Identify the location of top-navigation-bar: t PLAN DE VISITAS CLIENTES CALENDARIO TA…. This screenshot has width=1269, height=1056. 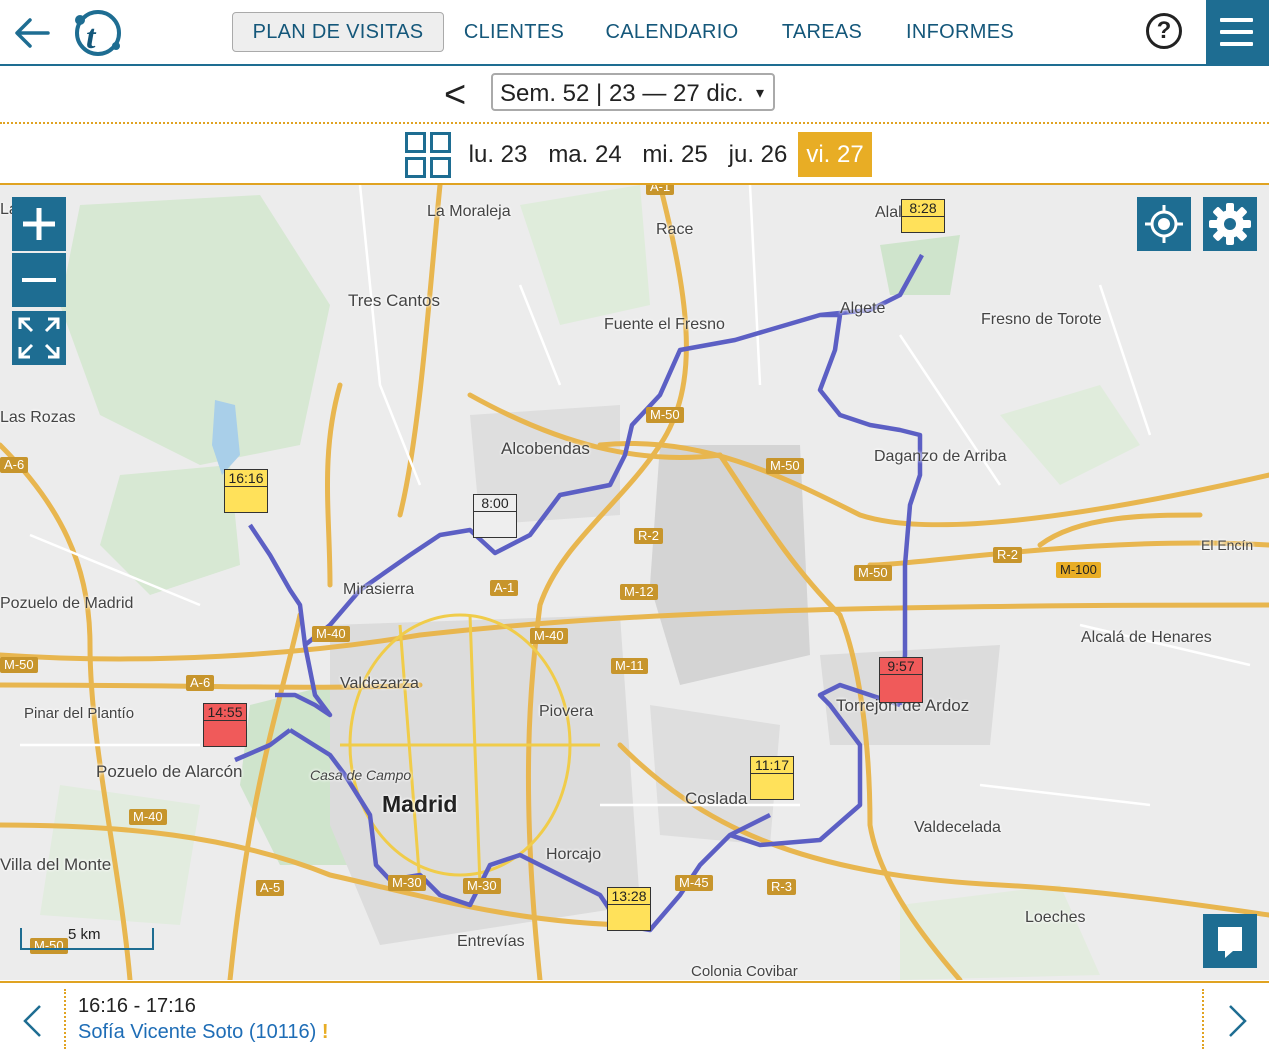
(634, 33).